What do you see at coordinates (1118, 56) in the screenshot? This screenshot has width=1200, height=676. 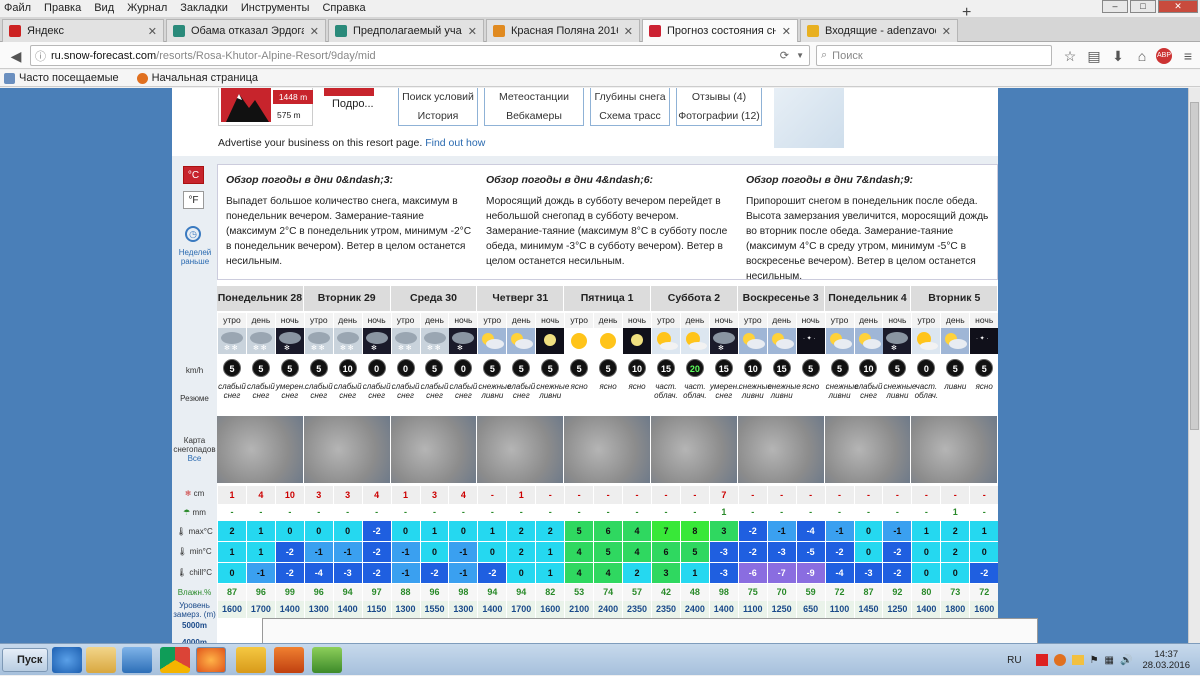 I see `downloads-icon: ⬇` at bounding box center [1118, 56].